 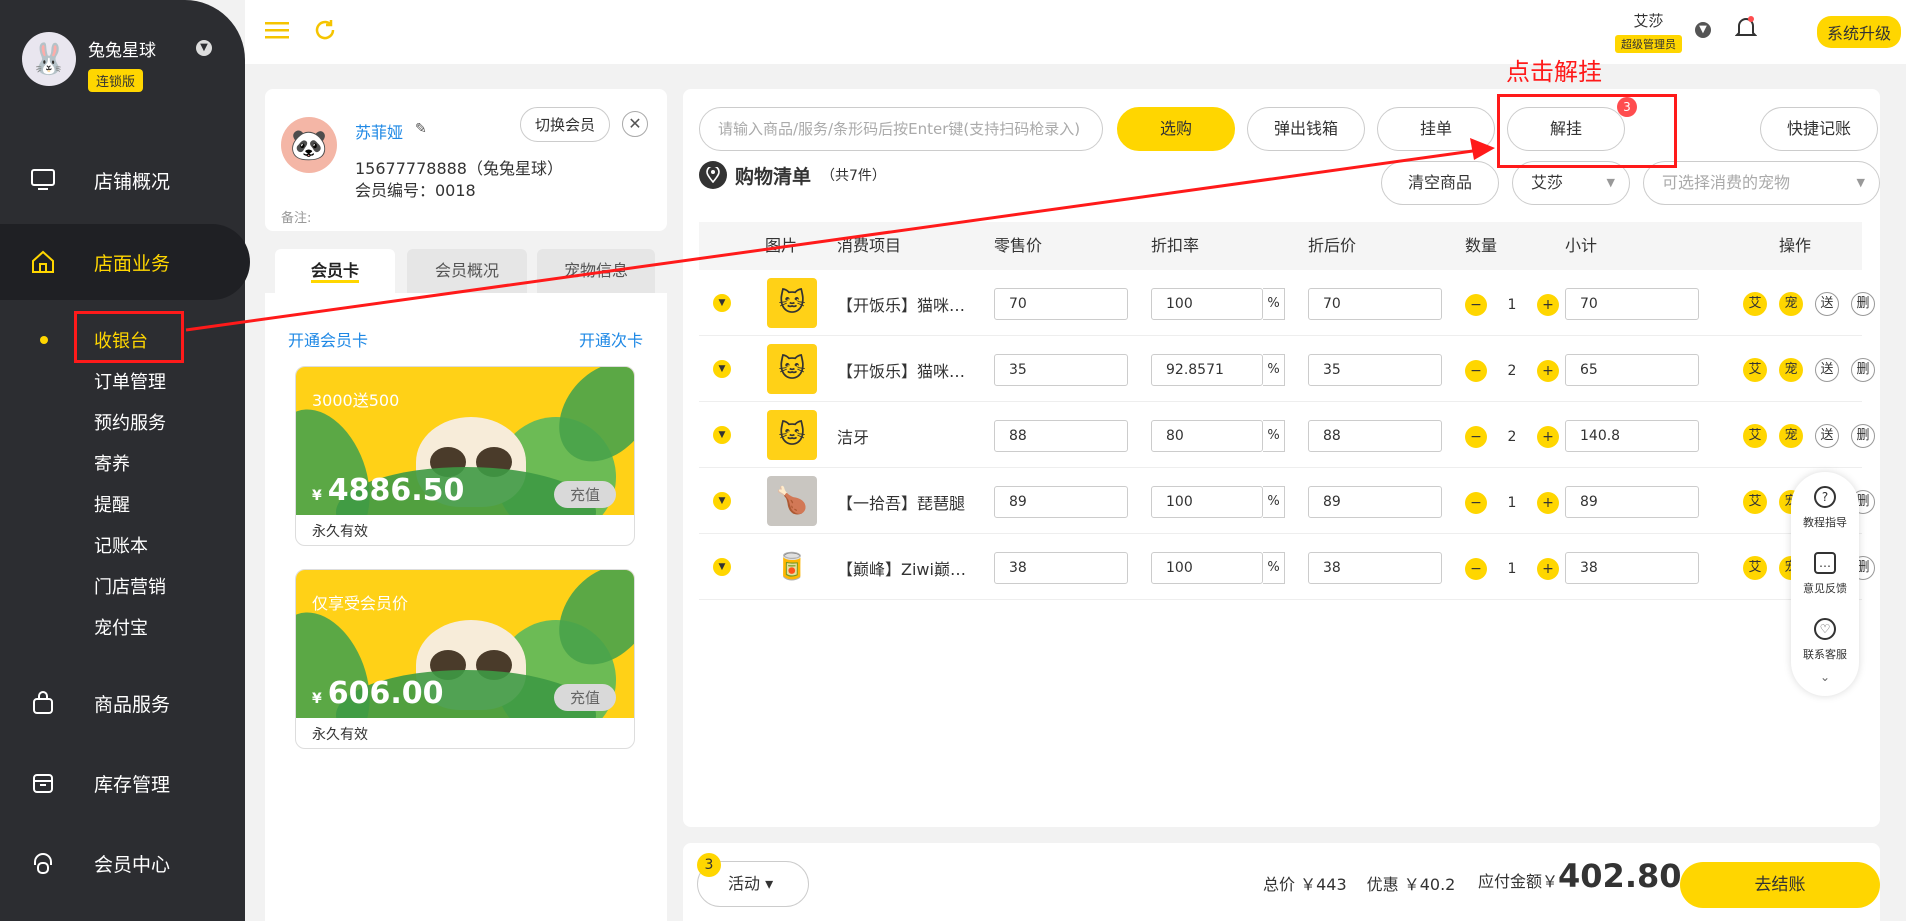 I want to click on can-icon: 🥫, so click(x=792, y=567).